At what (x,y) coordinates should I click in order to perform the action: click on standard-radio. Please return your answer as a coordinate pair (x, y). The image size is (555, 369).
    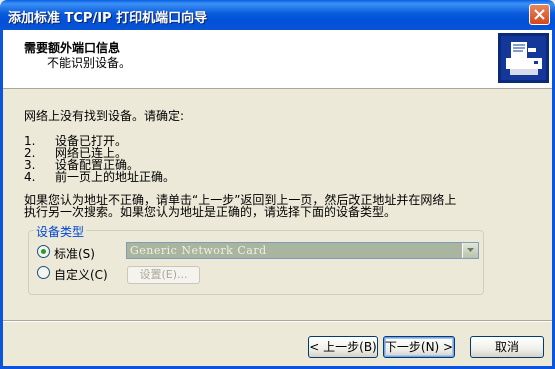
    Looking at the image, I should click on (43, 251).